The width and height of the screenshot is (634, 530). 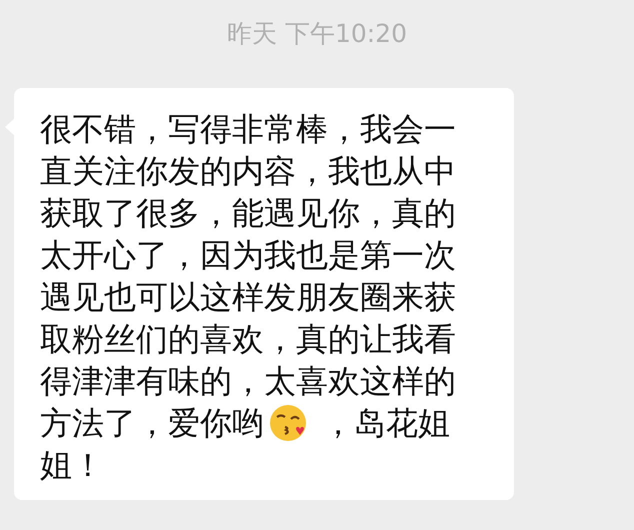 I want to click on message-text: 遇见也可以这样发朋友圈来获, so click(x=248, y=297).